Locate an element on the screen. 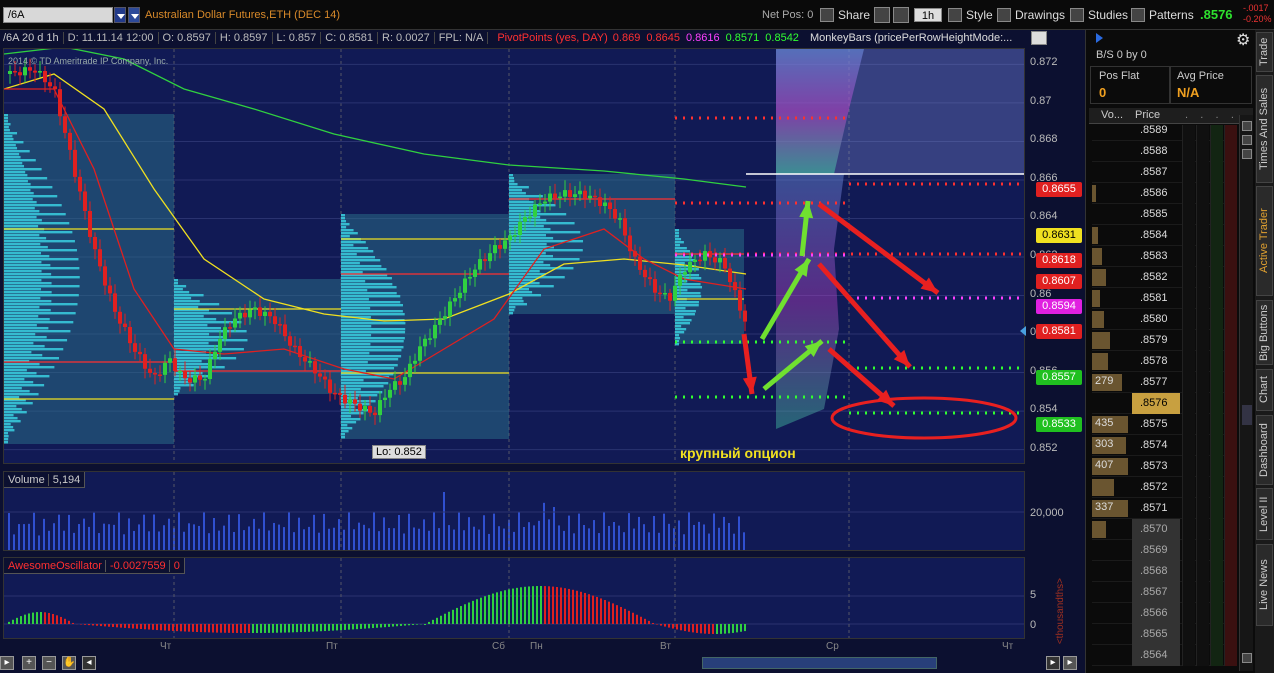  scroll-bottom-icon is located at coordinates (1247, 658).